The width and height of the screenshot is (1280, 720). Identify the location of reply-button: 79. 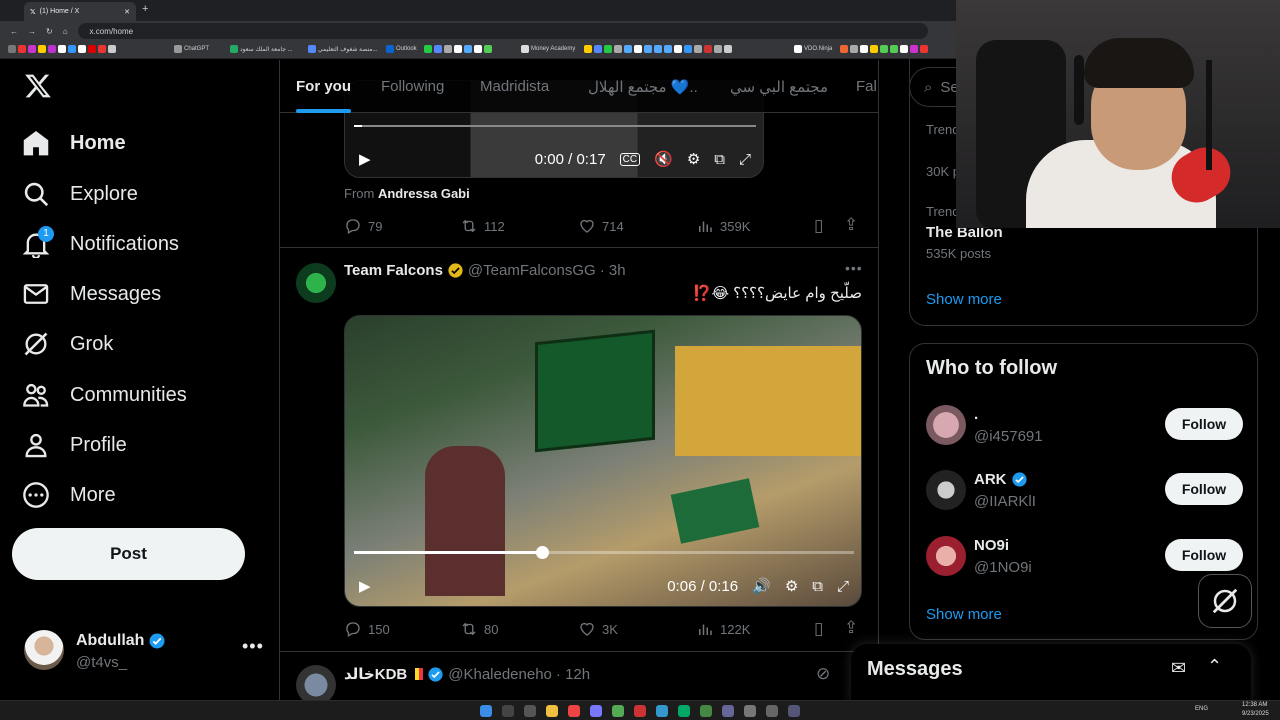
(363, 226).